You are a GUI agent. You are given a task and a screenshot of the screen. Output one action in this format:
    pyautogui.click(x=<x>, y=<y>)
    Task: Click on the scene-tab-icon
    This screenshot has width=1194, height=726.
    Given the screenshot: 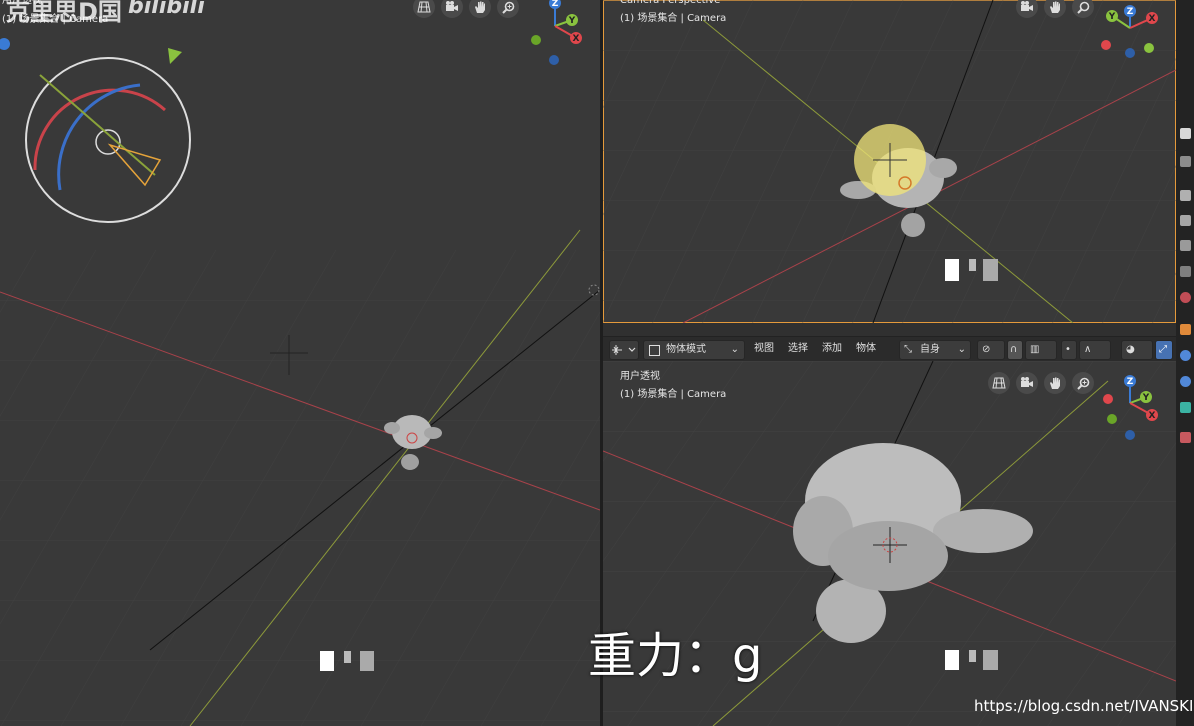 What is the action you would take?
    pyautogui.click(x=1185, y=245)
    